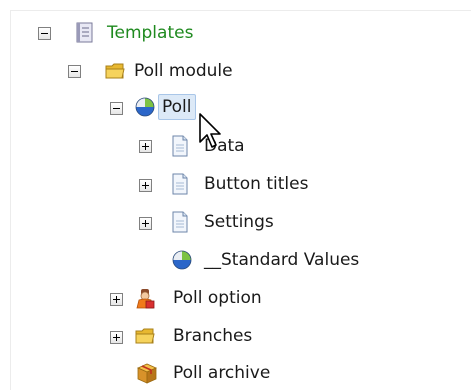 Image resolution: width=471 pixels, height=390 pixels. What do you see at coordinates (281, 260) in the screenshot?
I see `tree-node-label-standard-values: __Standard Values` at bounding box center [281, 260].